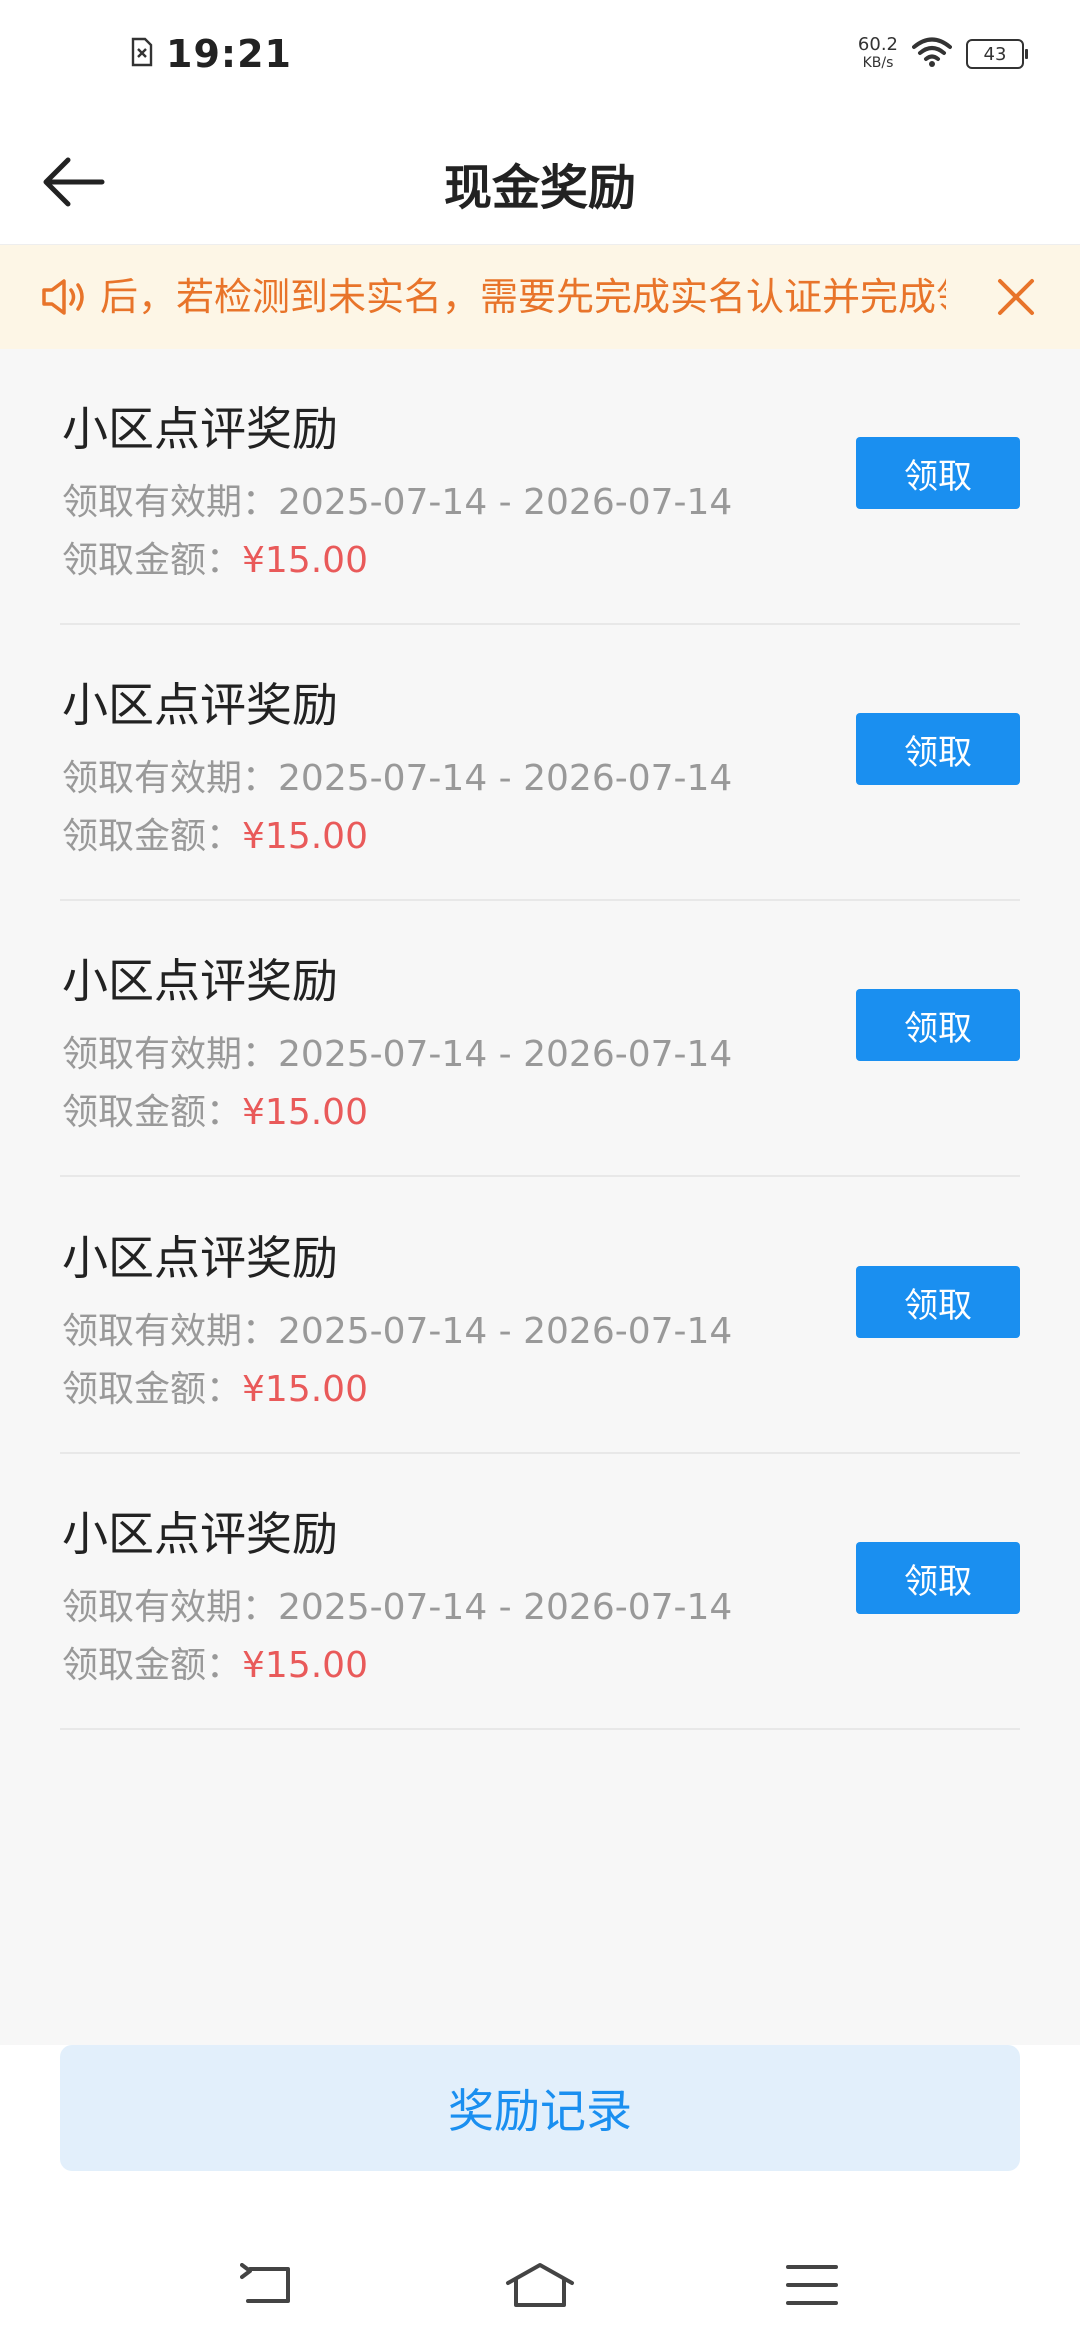 Image resolution: width=1080 pixels, height=2340 pixels. I want to click on nav-home-icon, so click(540, 2285).